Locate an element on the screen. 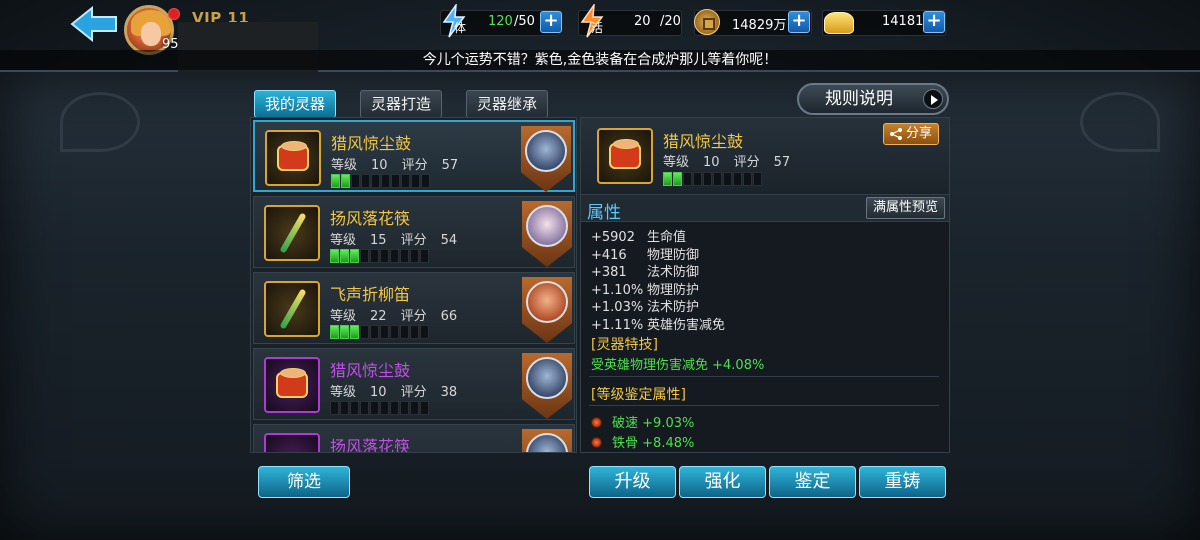 Image resolution: width=1200 pixels, height=540 pixels. stamina-icon: 体 is located at coordinates (454, 21).